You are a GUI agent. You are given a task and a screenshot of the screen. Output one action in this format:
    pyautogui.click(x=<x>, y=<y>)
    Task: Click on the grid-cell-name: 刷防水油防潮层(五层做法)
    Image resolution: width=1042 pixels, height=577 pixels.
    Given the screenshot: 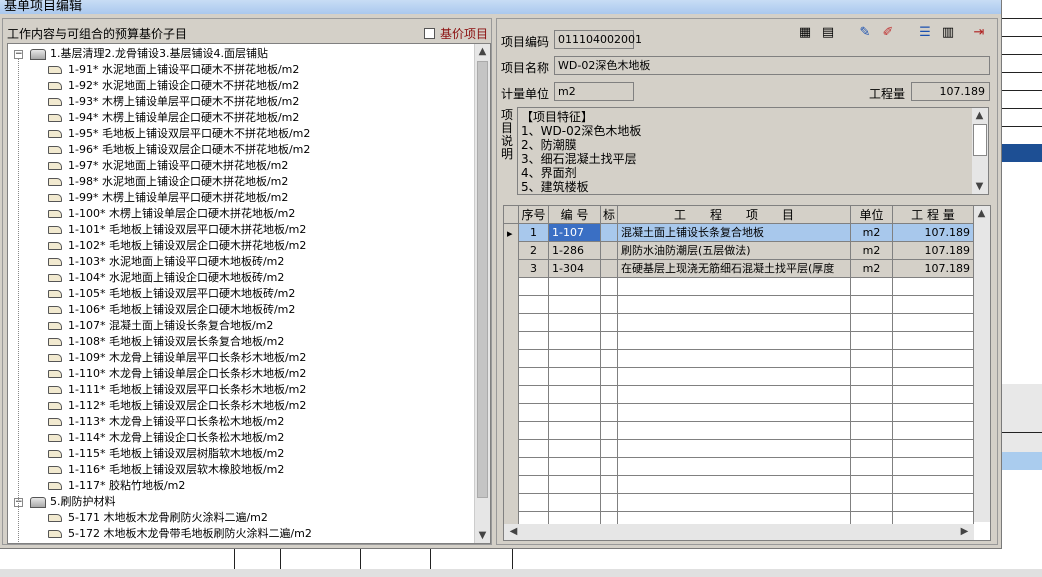 What is the action you would take?
    pyautogui.click(x=734, y=251)
    